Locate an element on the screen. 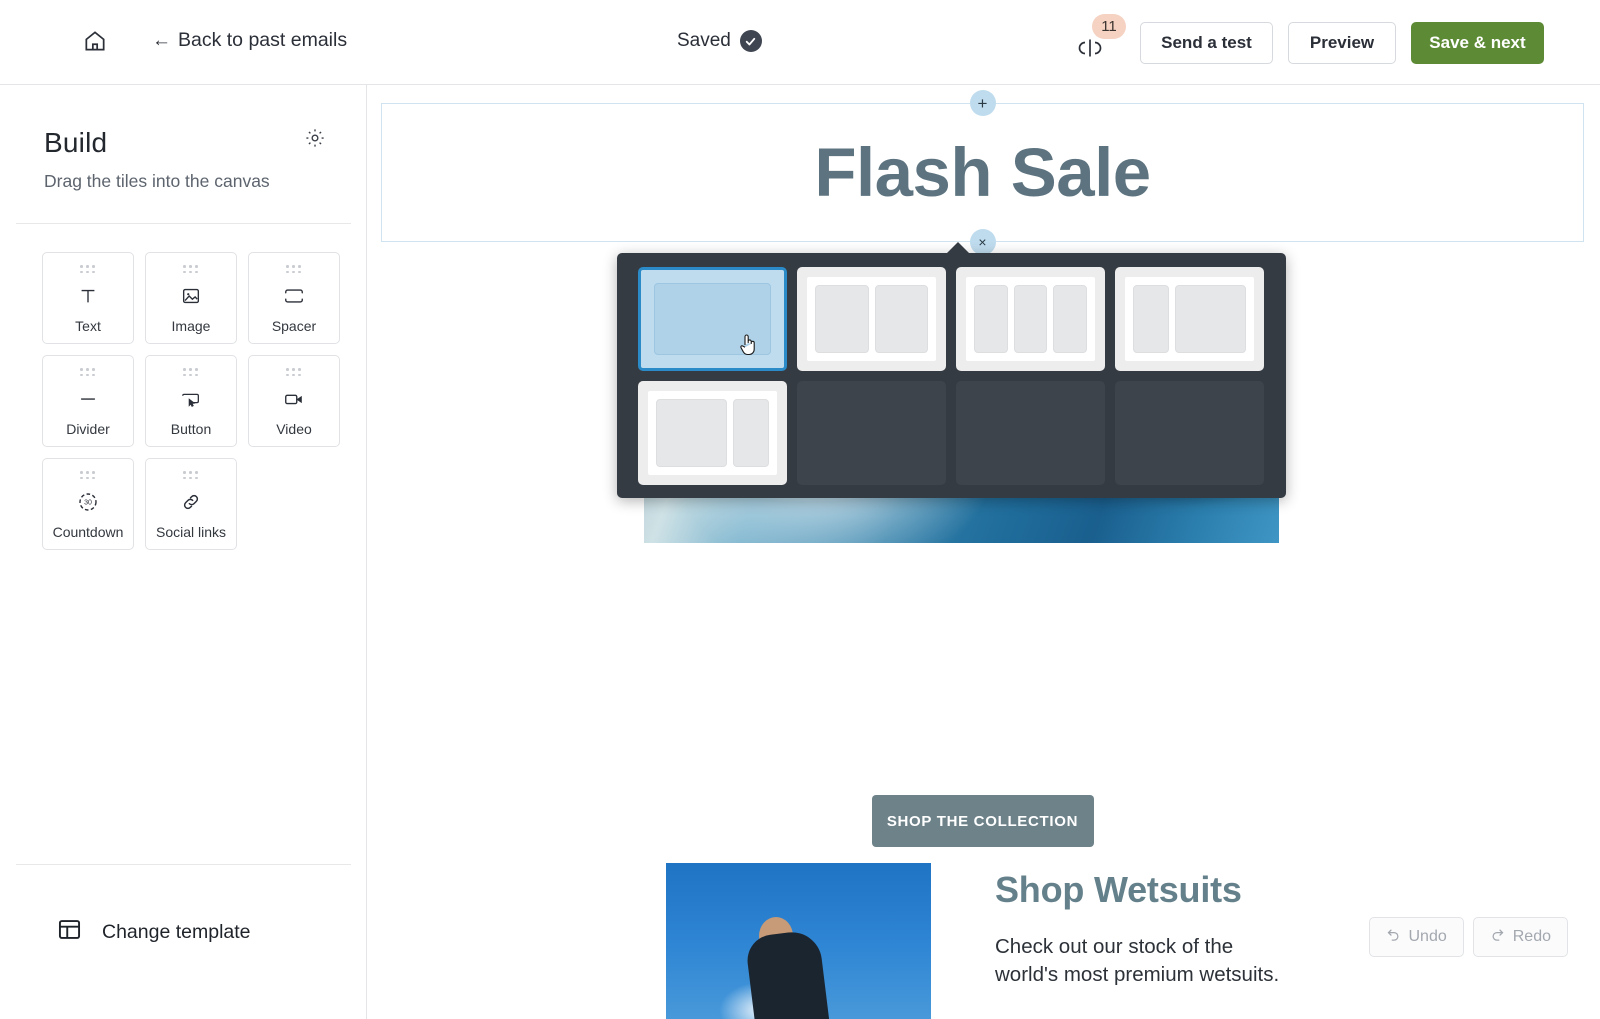 This screenshot has height=1019, width=1600. layout-picker-popup is located at coordinates (951, 370).